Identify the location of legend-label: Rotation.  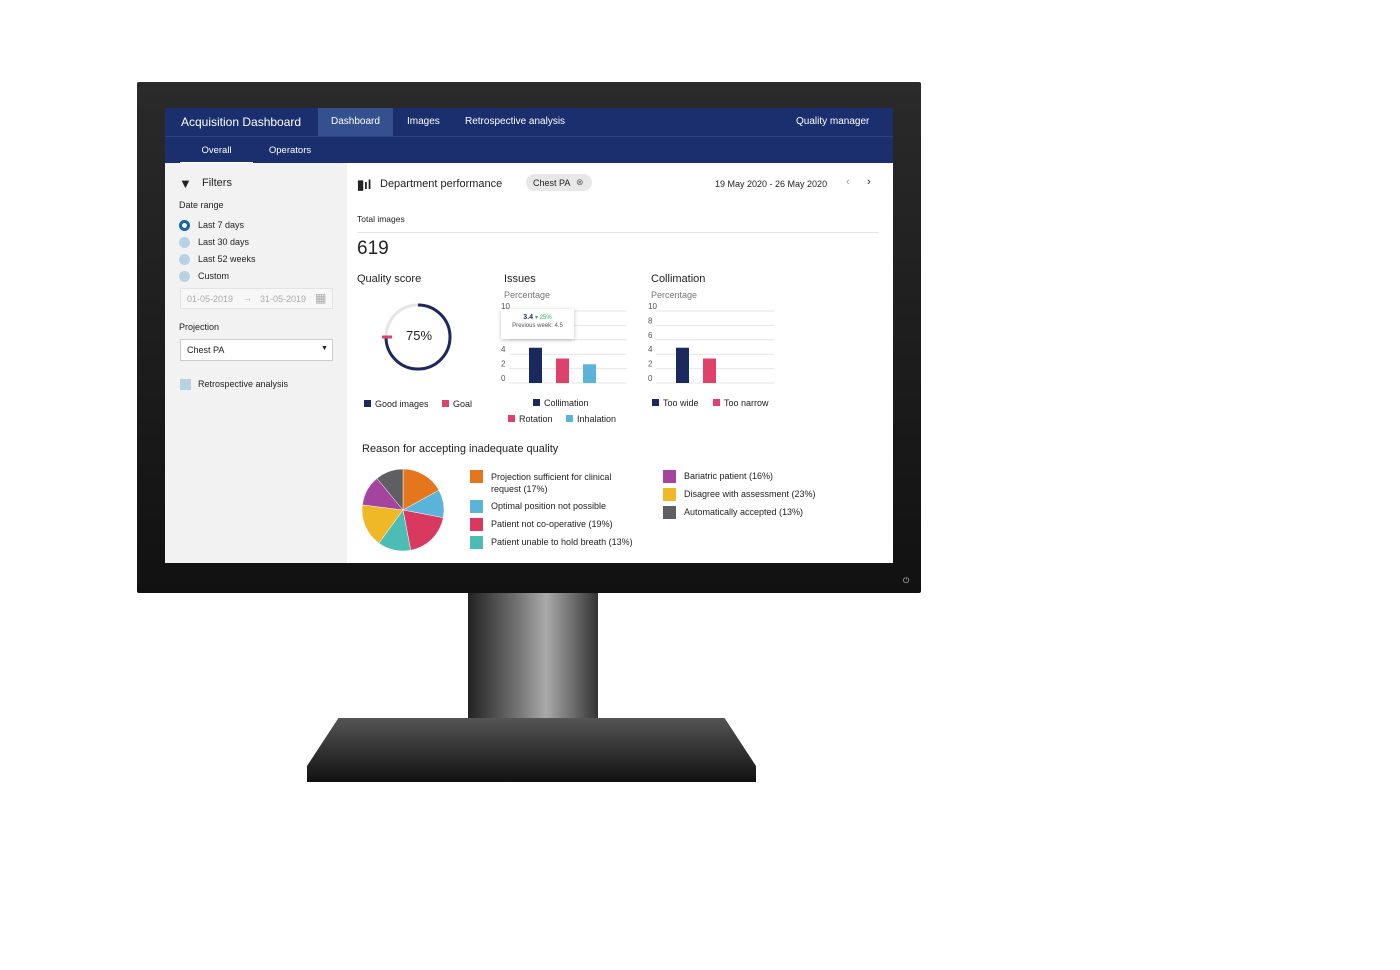
(536, 419).